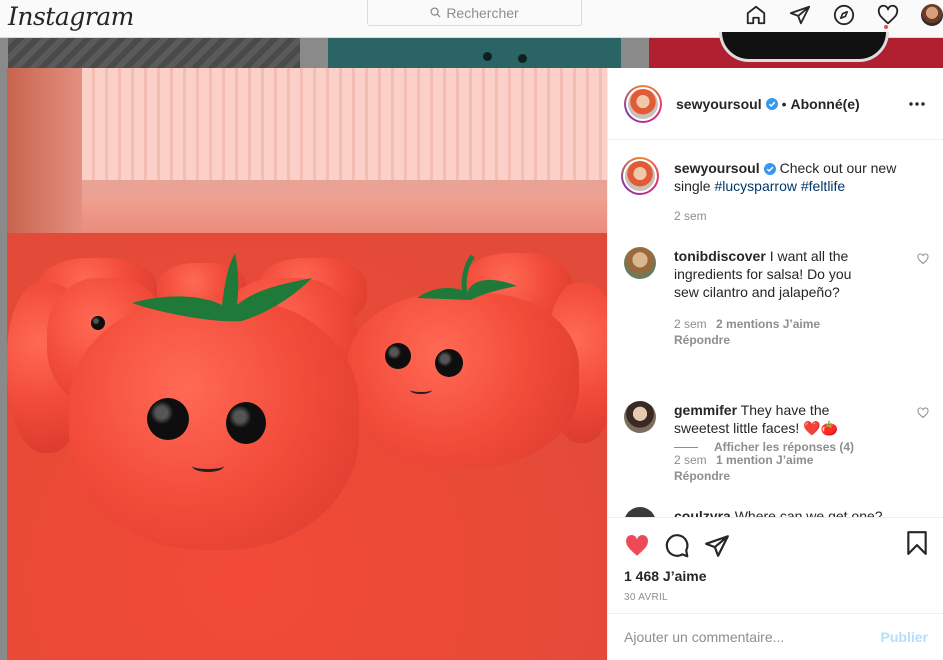 The image size is (943, 660). Describe the element at coordinates (717, 168) in the screenshot. I see `caption-username: sewyoursoul` at that location.